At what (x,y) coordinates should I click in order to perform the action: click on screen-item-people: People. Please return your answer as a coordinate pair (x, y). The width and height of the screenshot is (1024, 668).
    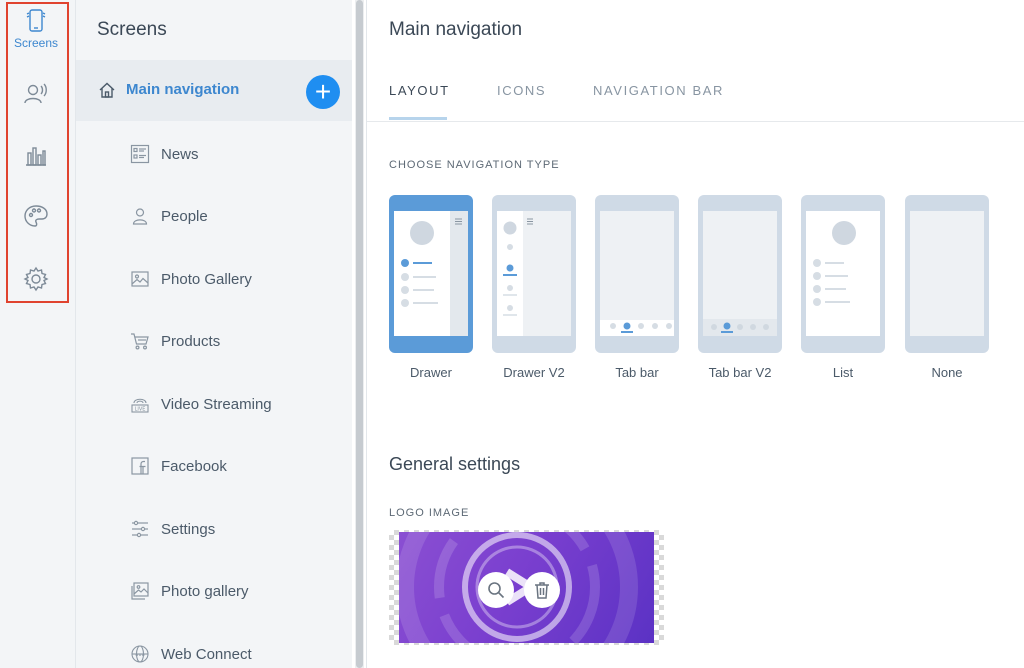
    Looking at the image, I should click on (235, 216).